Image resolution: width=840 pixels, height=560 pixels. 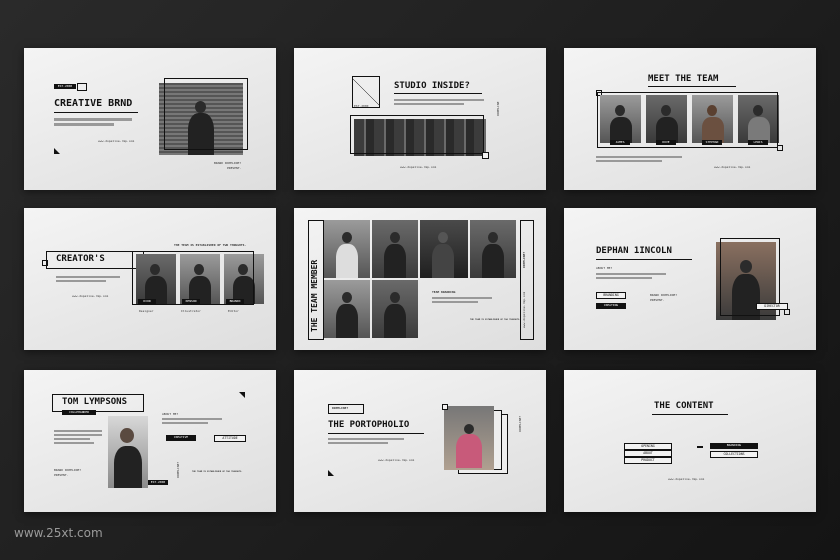 I want to click on content-item: PRODUCT, so click(x=648, y=460).